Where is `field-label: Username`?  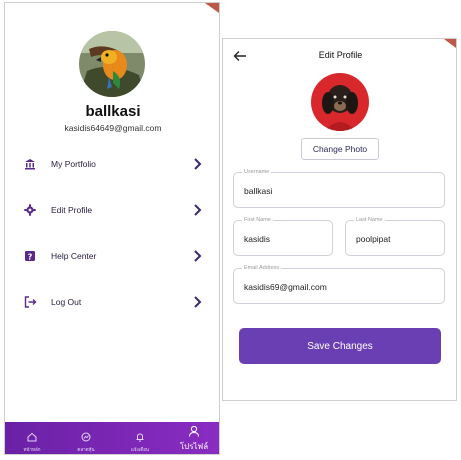 field-label: Username is located at coordinates (257, 172).